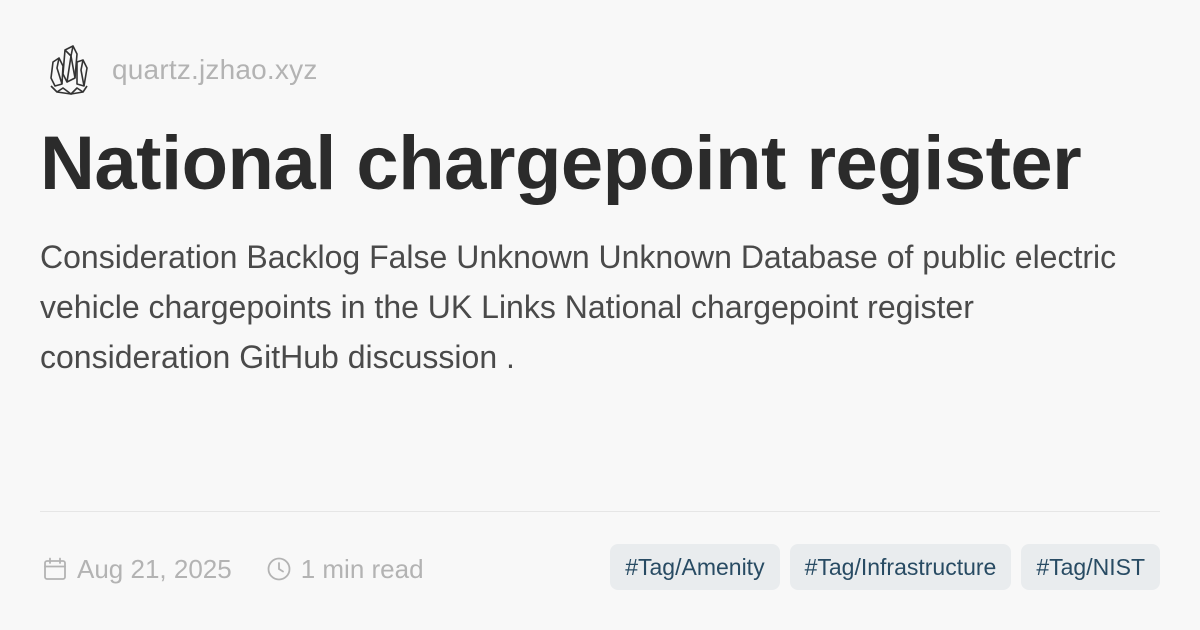  Describe the element at coordinates (215, 70) in the screenshot. I see `site-url: quartz.jzhao.xyz` at that location.